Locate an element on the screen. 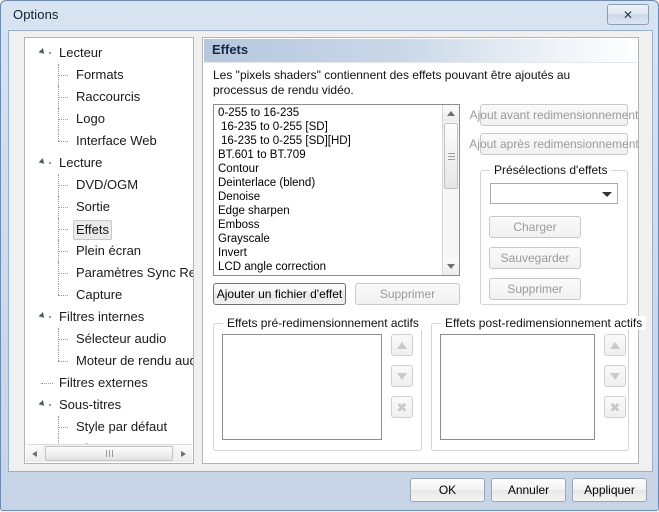 This screenshot has width=659, height=512. tree-item-label: Lecture is located at coordinates (81, 162).